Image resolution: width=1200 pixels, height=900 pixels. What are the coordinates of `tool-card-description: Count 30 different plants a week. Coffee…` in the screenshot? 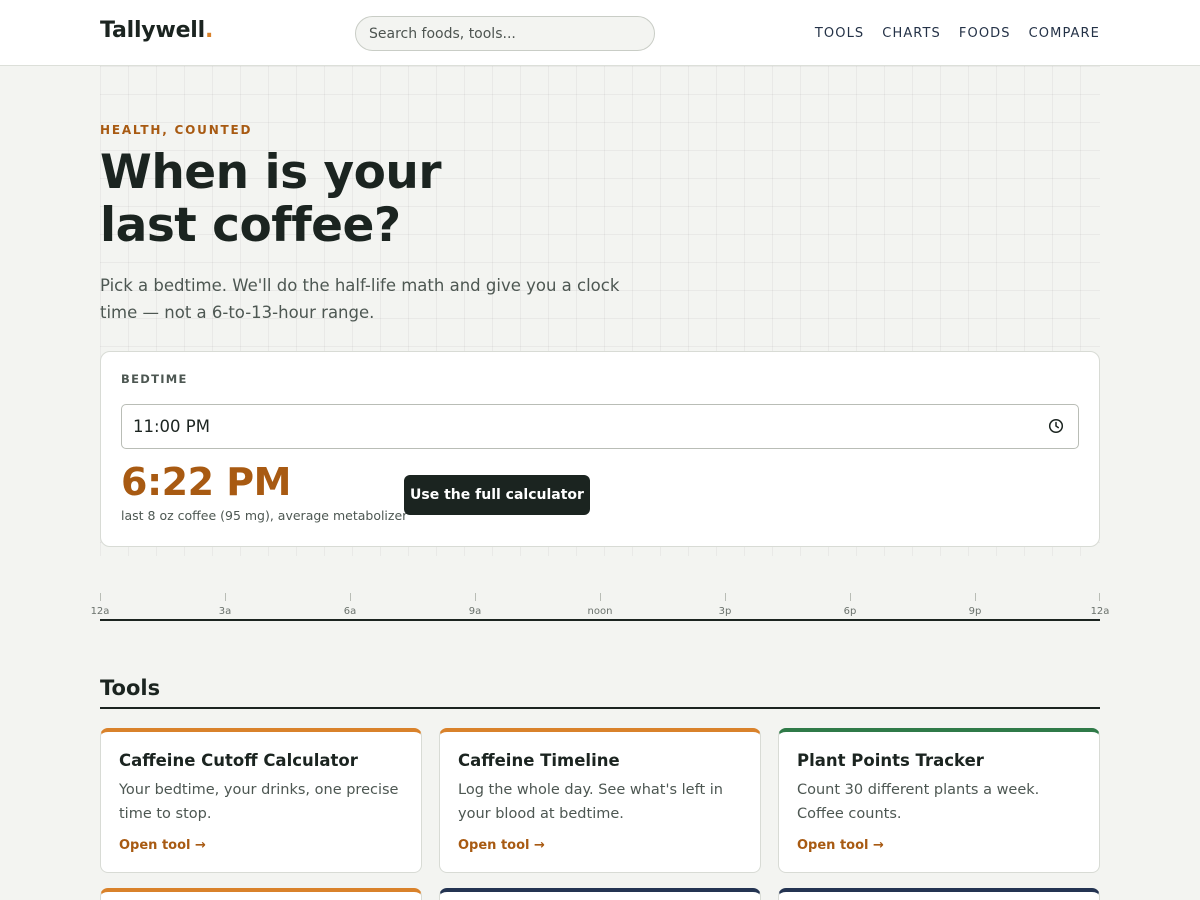 It's located at (918, 802).